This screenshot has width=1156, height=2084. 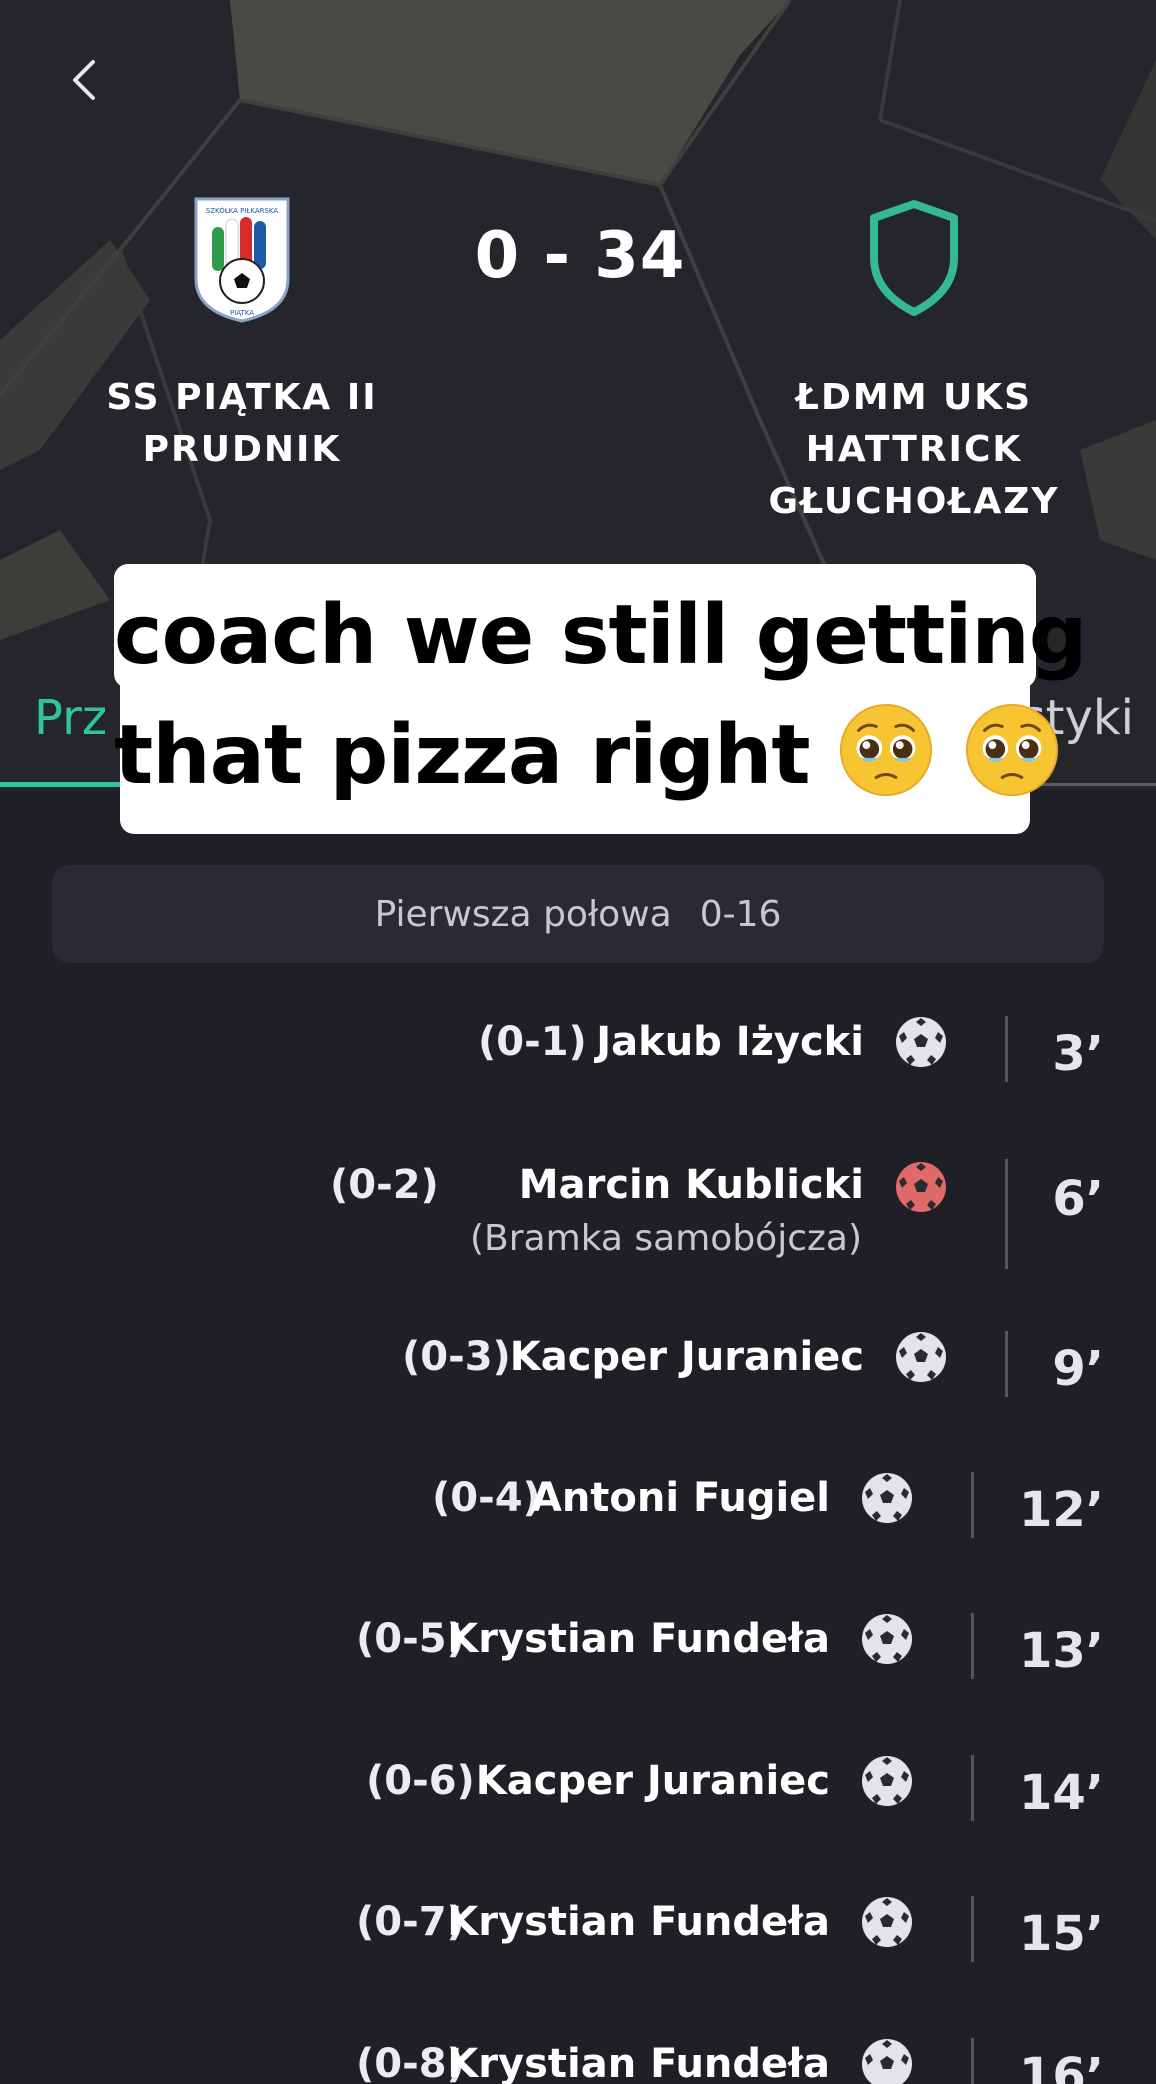 What do you see at coordinates (532, 1042) in the screenshot?
I see `event-score: (0-1)` at bounding box center [532, 1042].